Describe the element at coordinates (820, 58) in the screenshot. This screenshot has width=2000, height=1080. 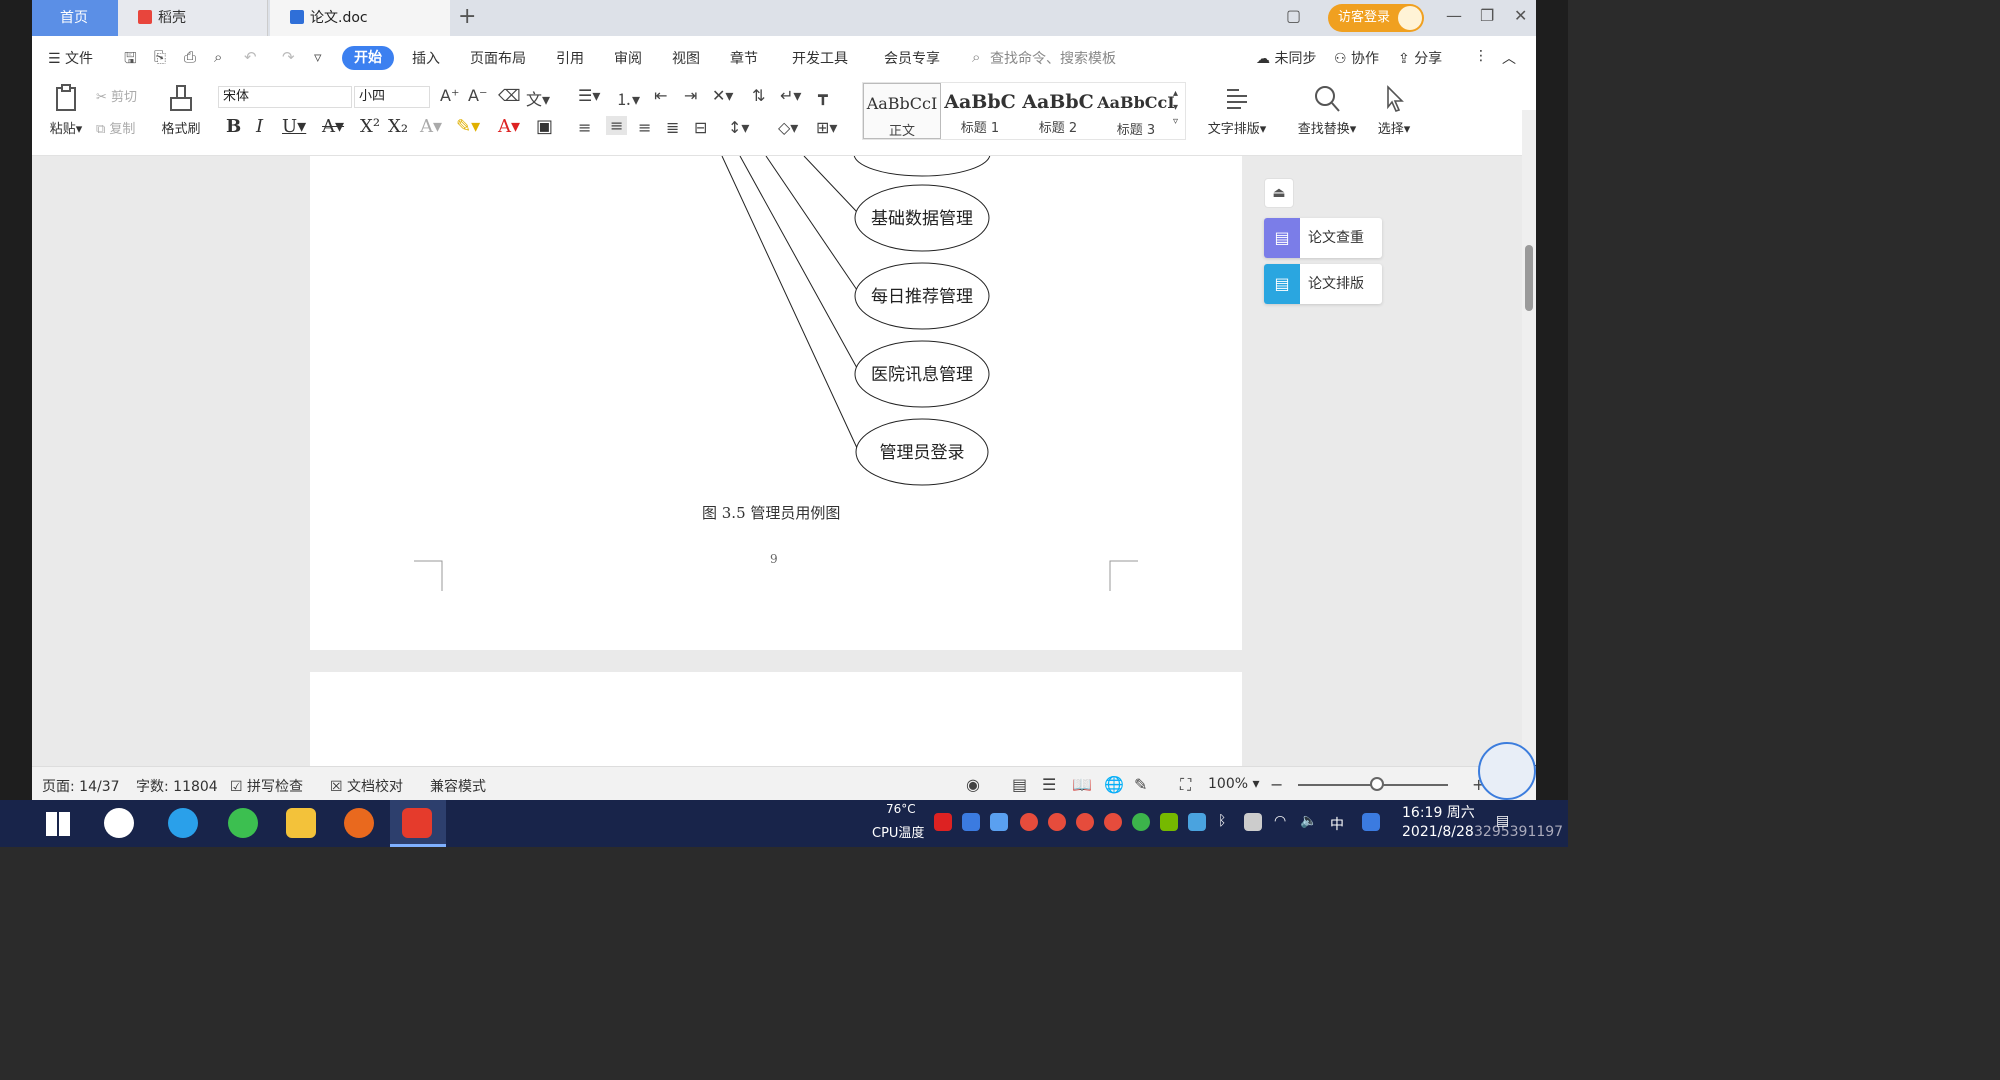
I see `tab-dev-tools: 开发工具` at that location.